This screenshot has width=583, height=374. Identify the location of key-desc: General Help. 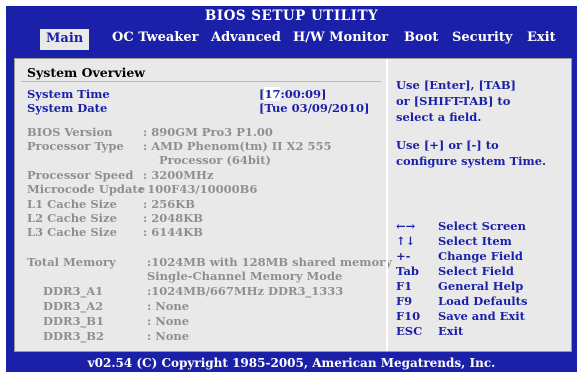
(481, 286).